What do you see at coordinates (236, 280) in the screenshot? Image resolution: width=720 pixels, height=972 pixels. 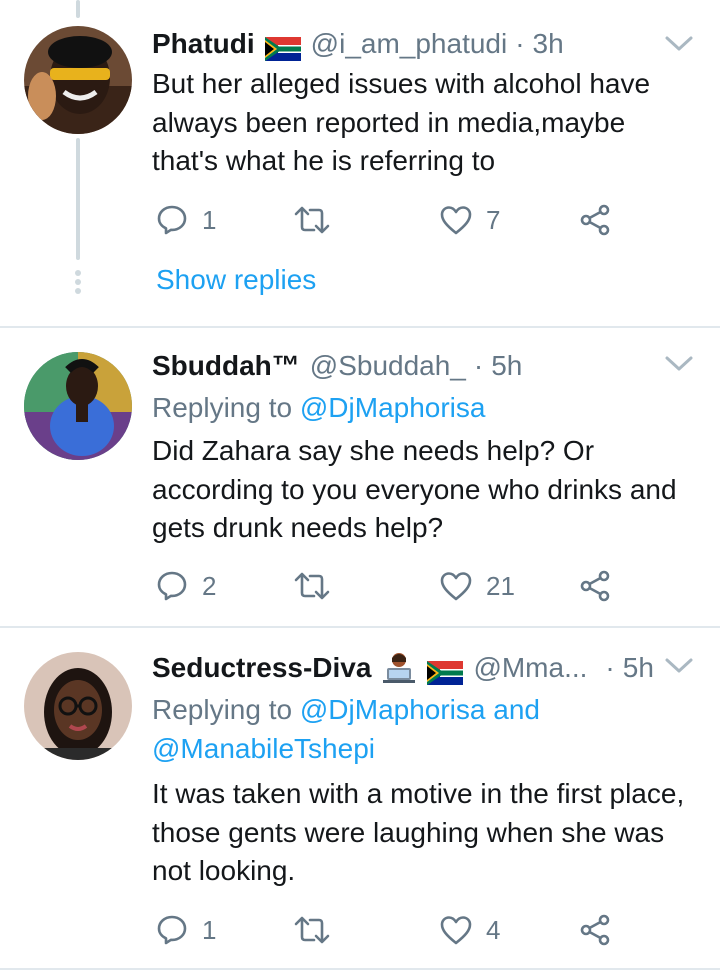 I see `show-replies-link: Show replies` at bounding box center [236, 280].